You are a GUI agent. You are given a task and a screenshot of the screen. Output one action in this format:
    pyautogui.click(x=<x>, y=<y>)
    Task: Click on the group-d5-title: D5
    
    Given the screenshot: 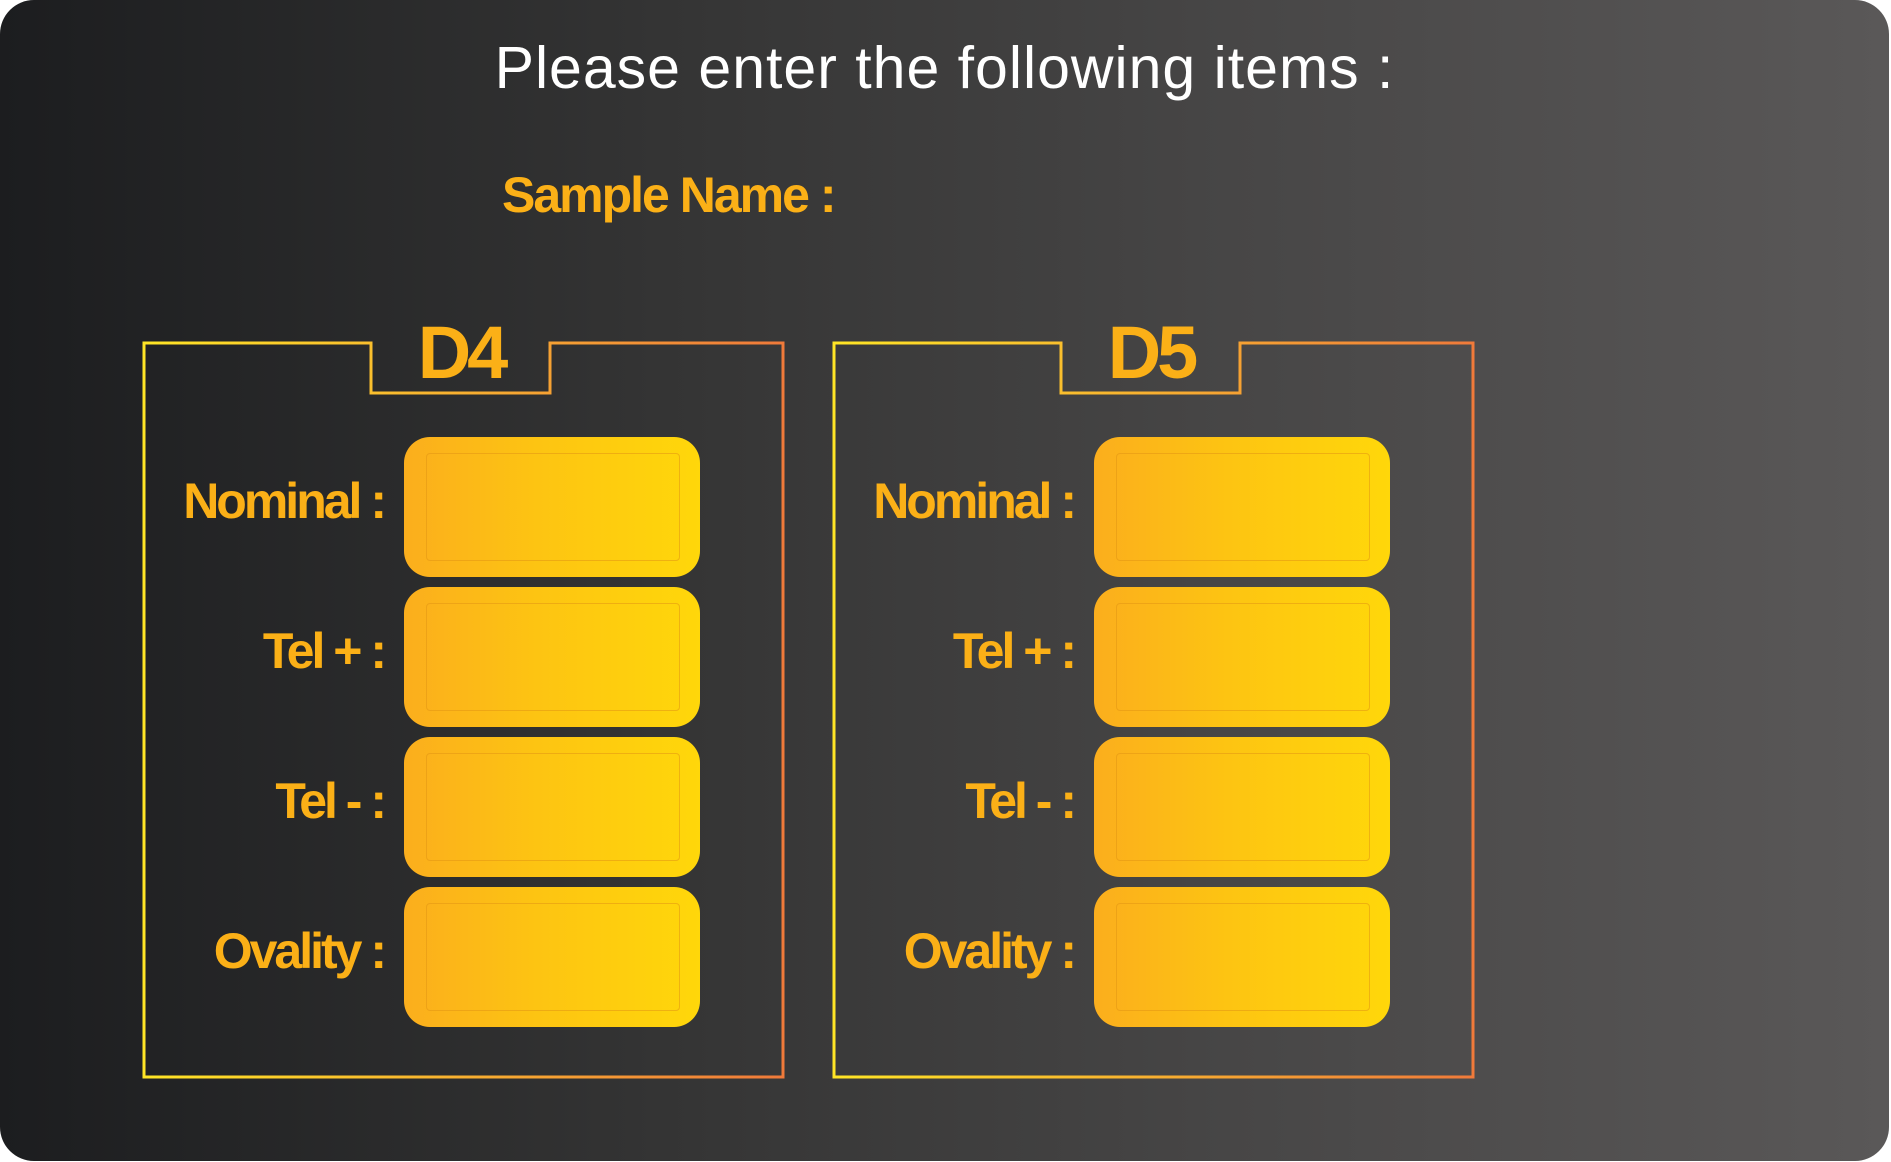 What is the action you would take?
    pyautogui.click(x=1153, y=352)
    